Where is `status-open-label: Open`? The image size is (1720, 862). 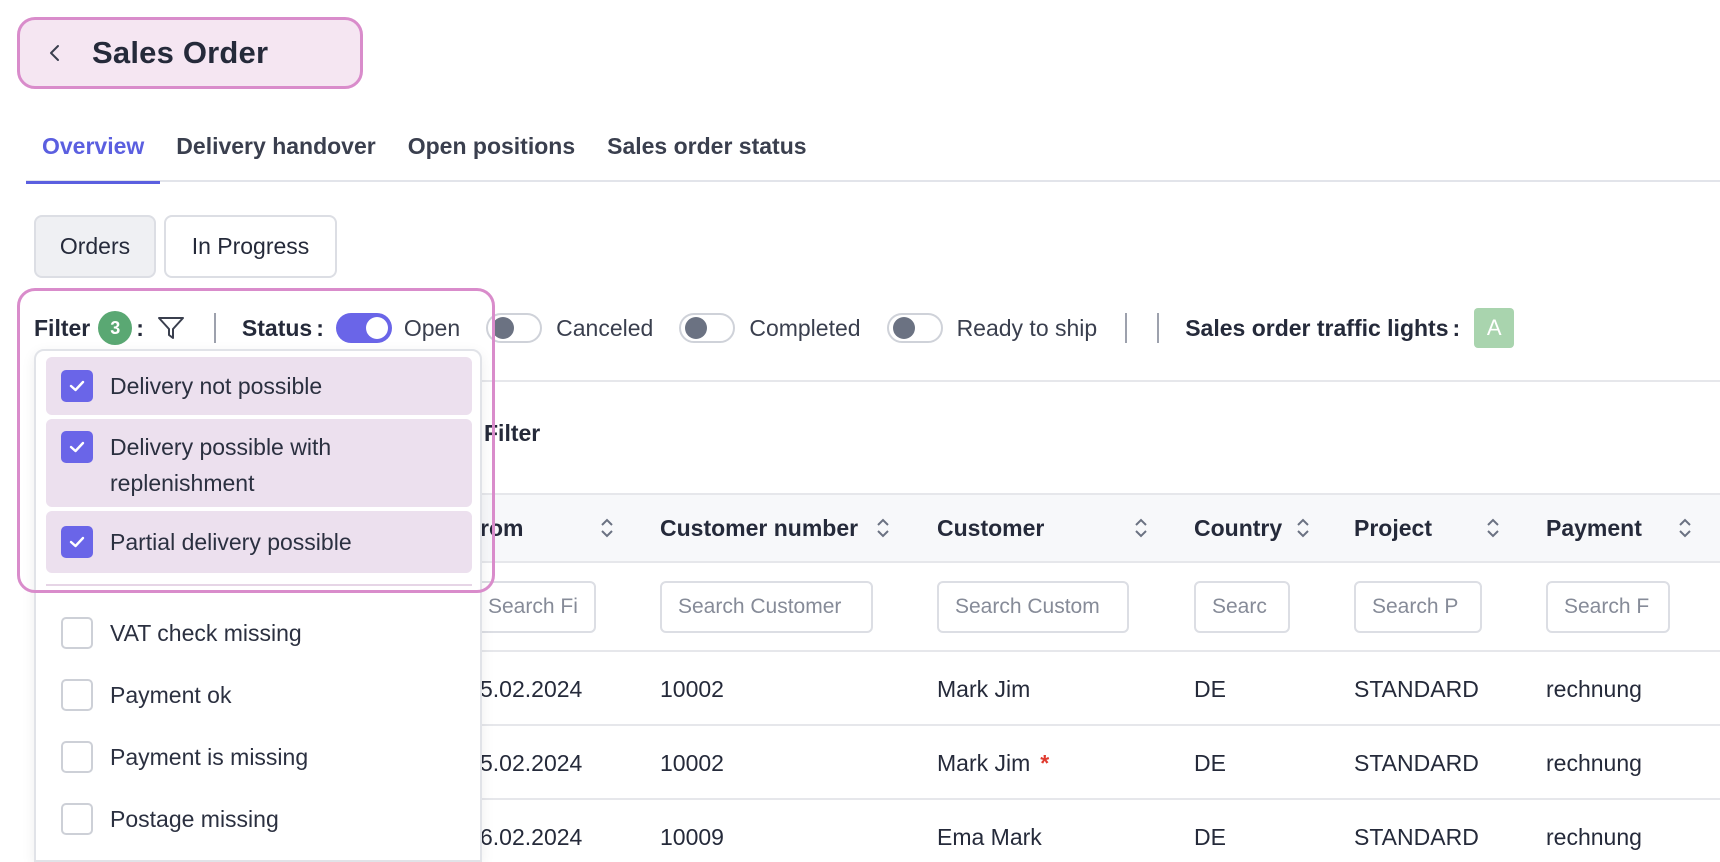 status-open-label: Open is located at coordinates (432, 327).